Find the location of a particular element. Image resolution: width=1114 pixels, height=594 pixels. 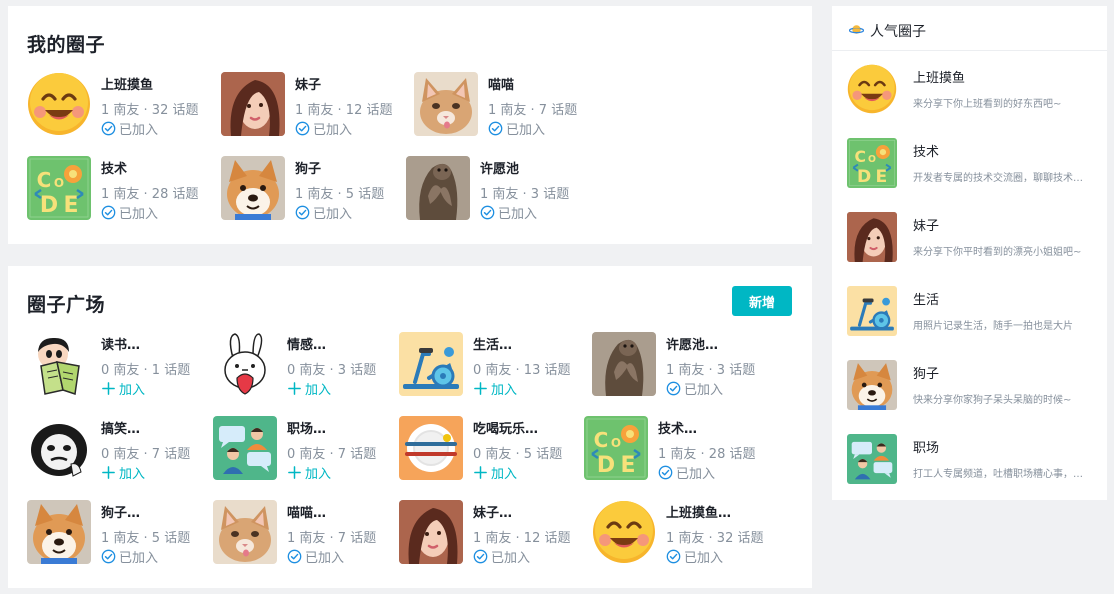

circle-item: 许愿池… 1 南友 · 3 话题 已加入 is located at coordinates (687, 365).